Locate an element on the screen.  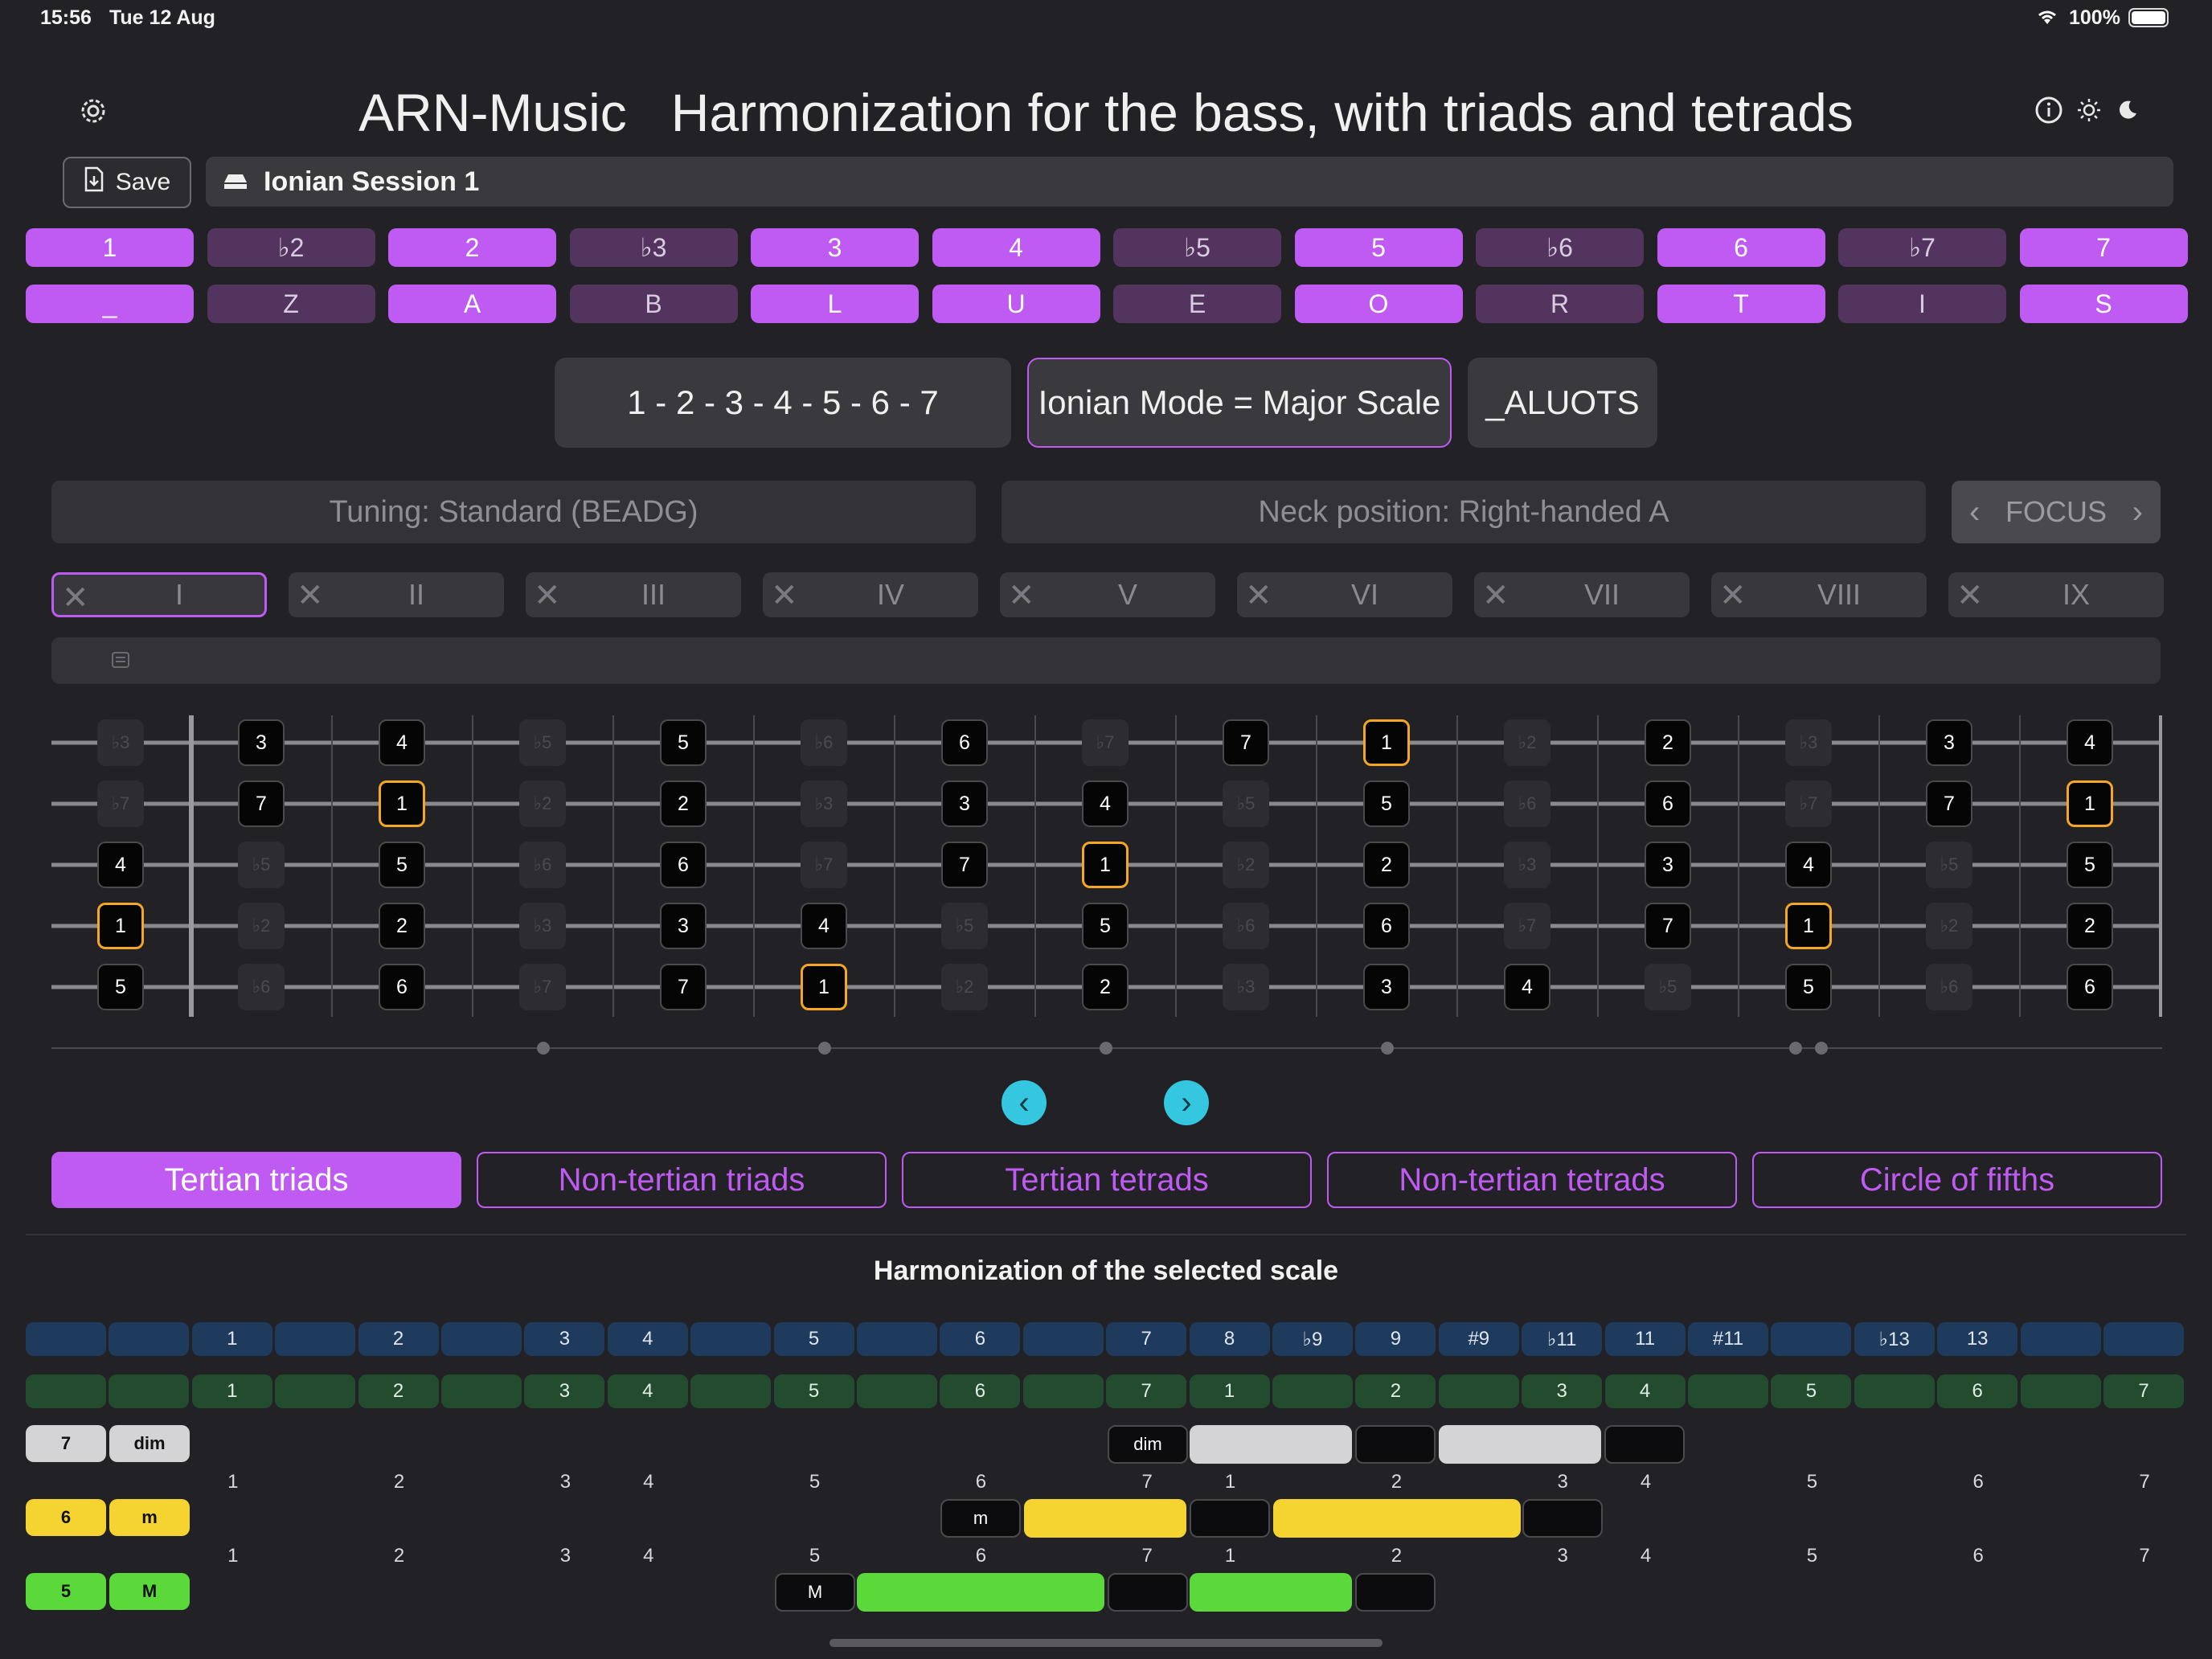
degree-button-row2: B is located at coordinates (653, 304).